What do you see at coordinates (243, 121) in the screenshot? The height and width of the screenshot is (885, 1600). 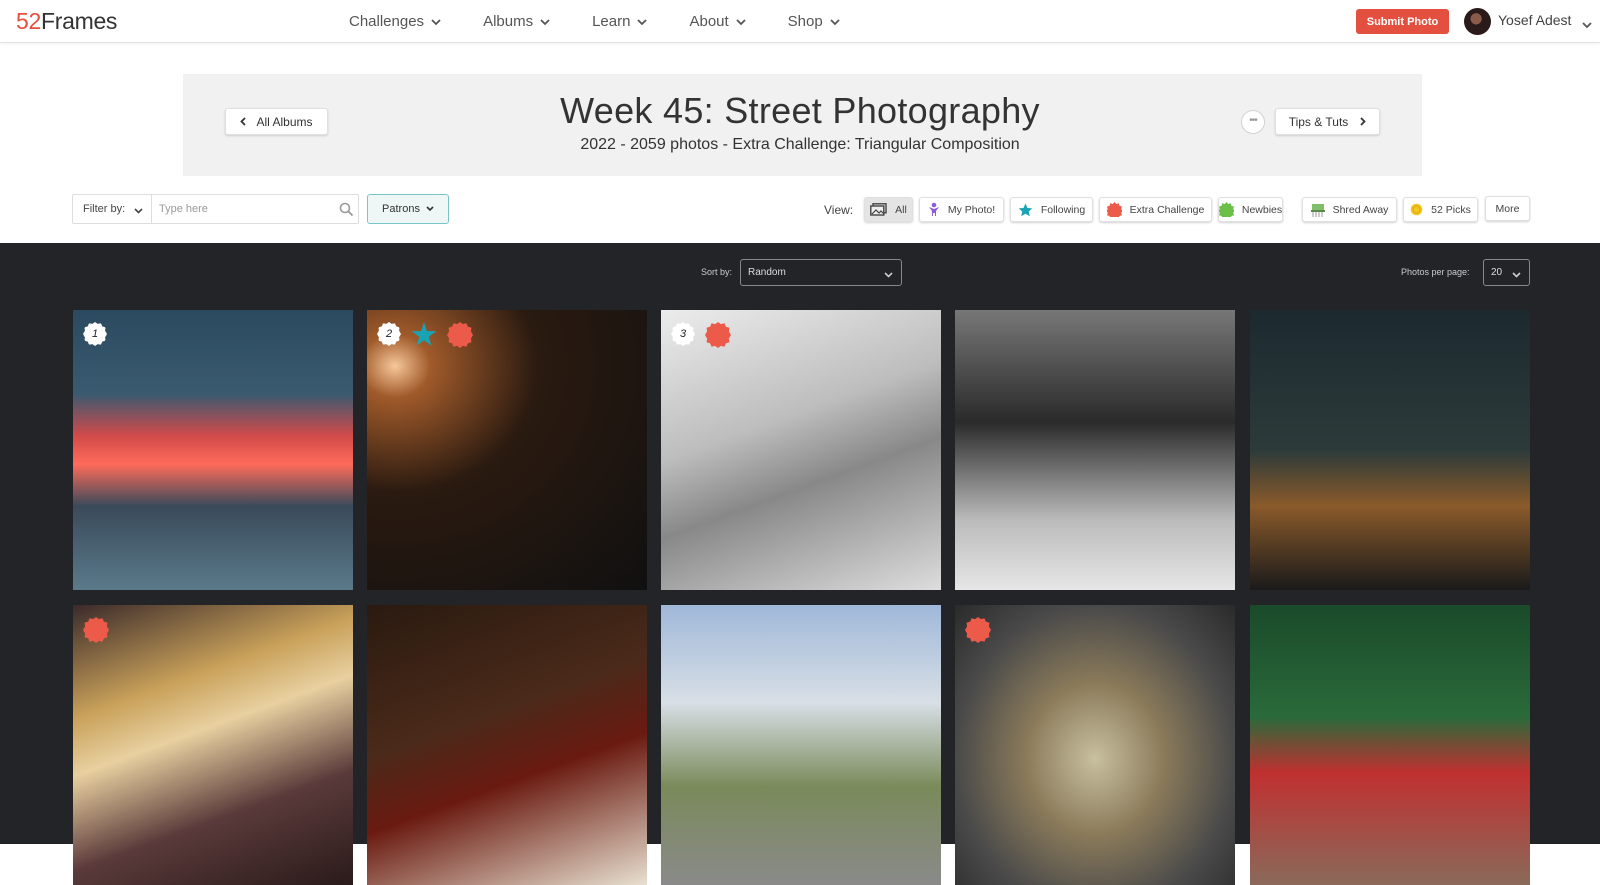 I see `chevron-left-icon` at bounding box center [243, 121].